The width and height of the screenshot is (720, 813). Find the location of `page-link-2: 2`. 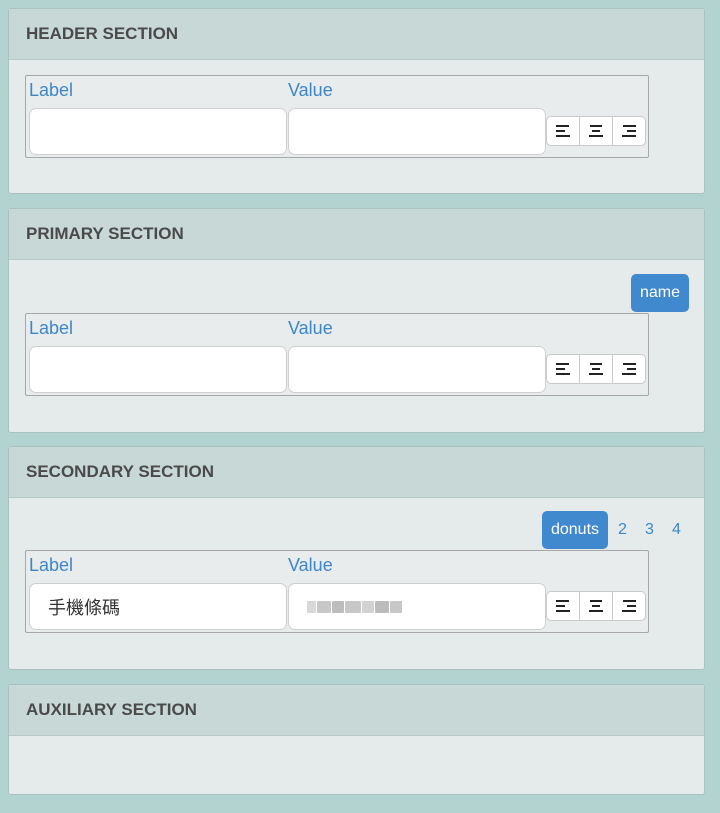

page-link-2: 2 is located at coordinates (622, 530).